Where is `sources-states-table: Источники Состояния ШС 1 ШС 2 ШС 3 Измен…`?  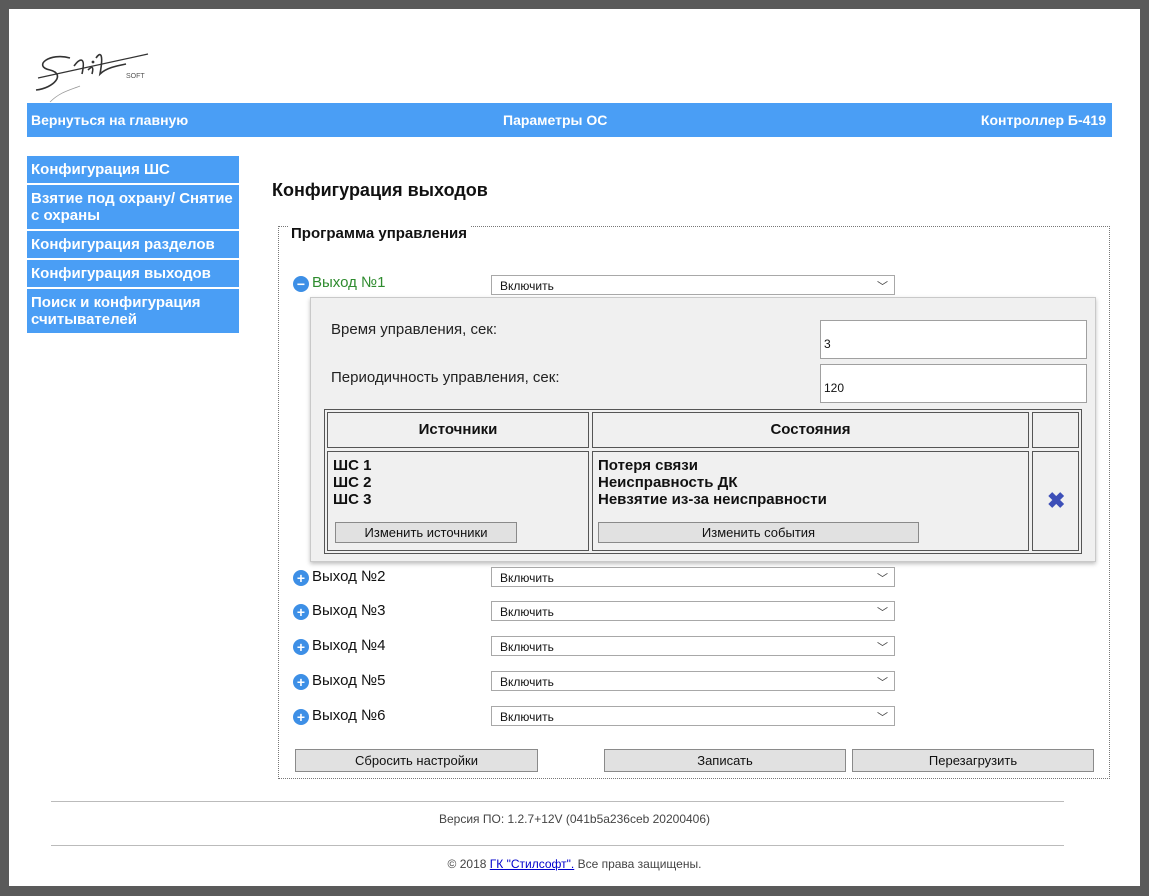
sources-states-table: Источники Состояния ШС 1 ШС 2 ШС 3 Измен… is located at coordinates (703, 481).